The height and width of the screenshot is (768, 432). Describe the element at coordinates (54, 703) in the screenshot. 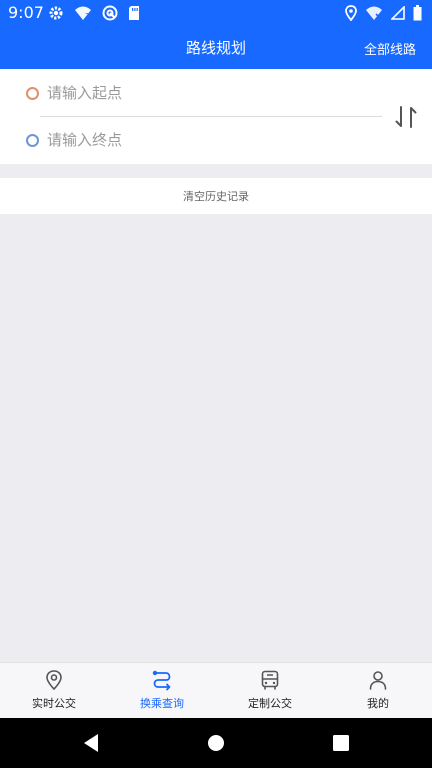

I see `nav-label: 实时公交` at that location.